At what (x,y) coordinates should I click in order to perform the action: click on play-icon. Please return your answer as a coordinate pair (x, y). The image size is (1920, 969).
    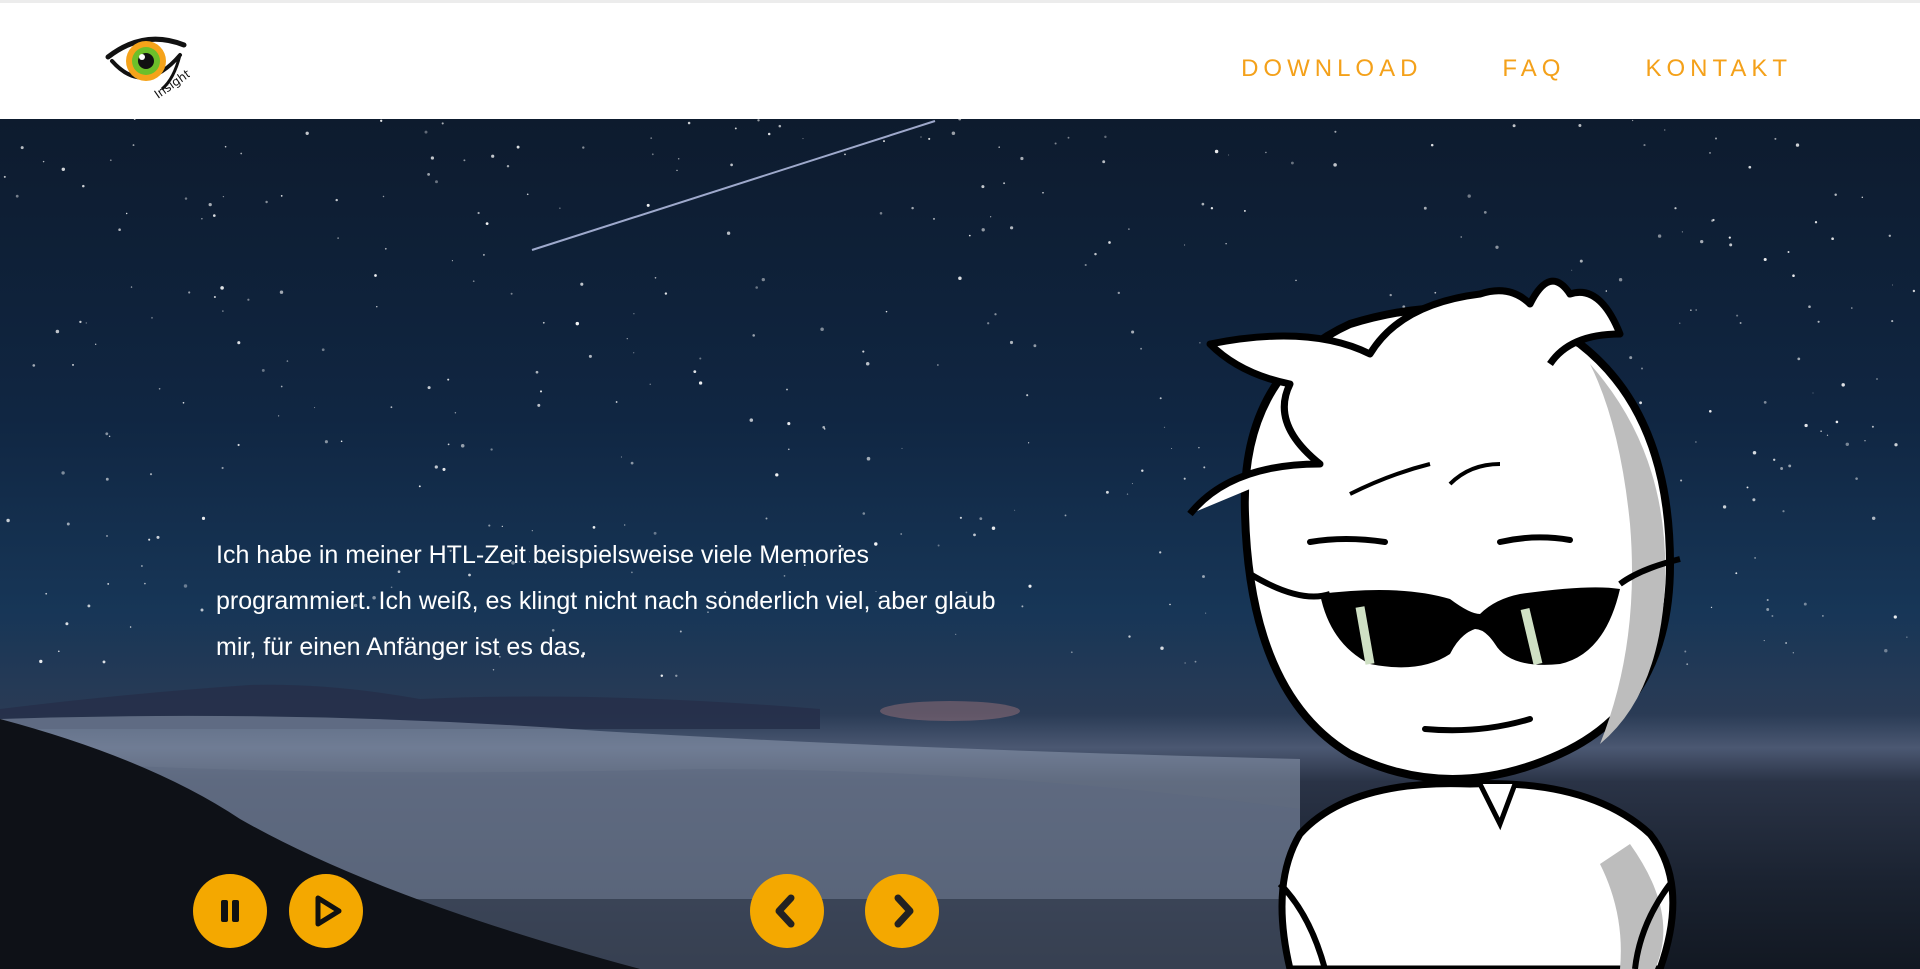
    Looking at the image, I should click on (328, 911).